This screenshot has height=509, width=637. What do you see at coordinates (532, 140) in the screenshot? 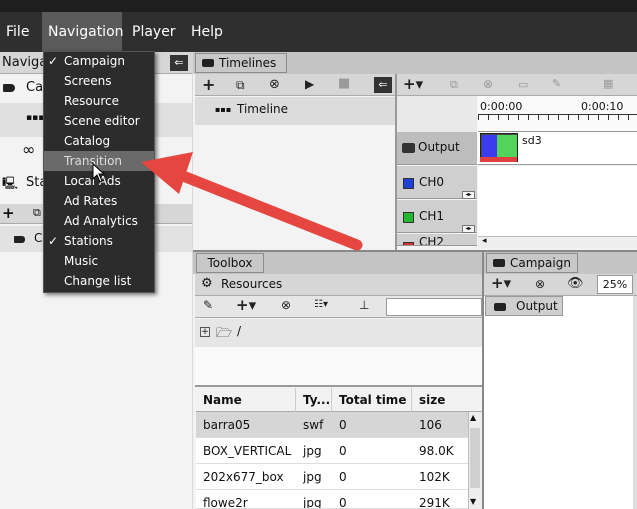
I see `clip-label: sd3` at bounding box center [532, 140].